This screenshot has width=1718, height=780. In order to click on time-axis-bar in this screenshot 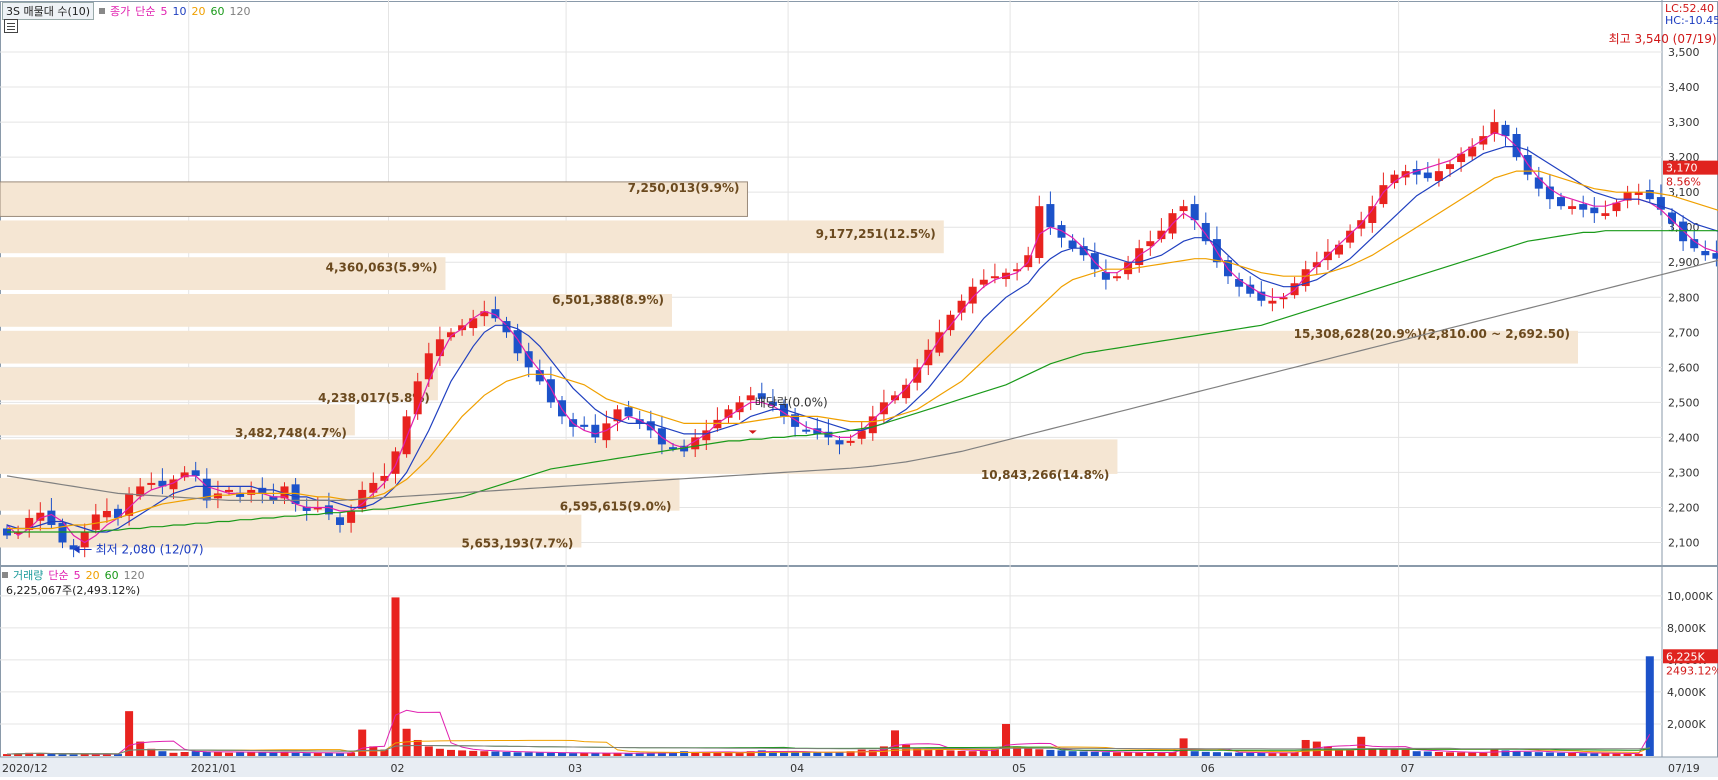, I will do `click(859, 767)`.